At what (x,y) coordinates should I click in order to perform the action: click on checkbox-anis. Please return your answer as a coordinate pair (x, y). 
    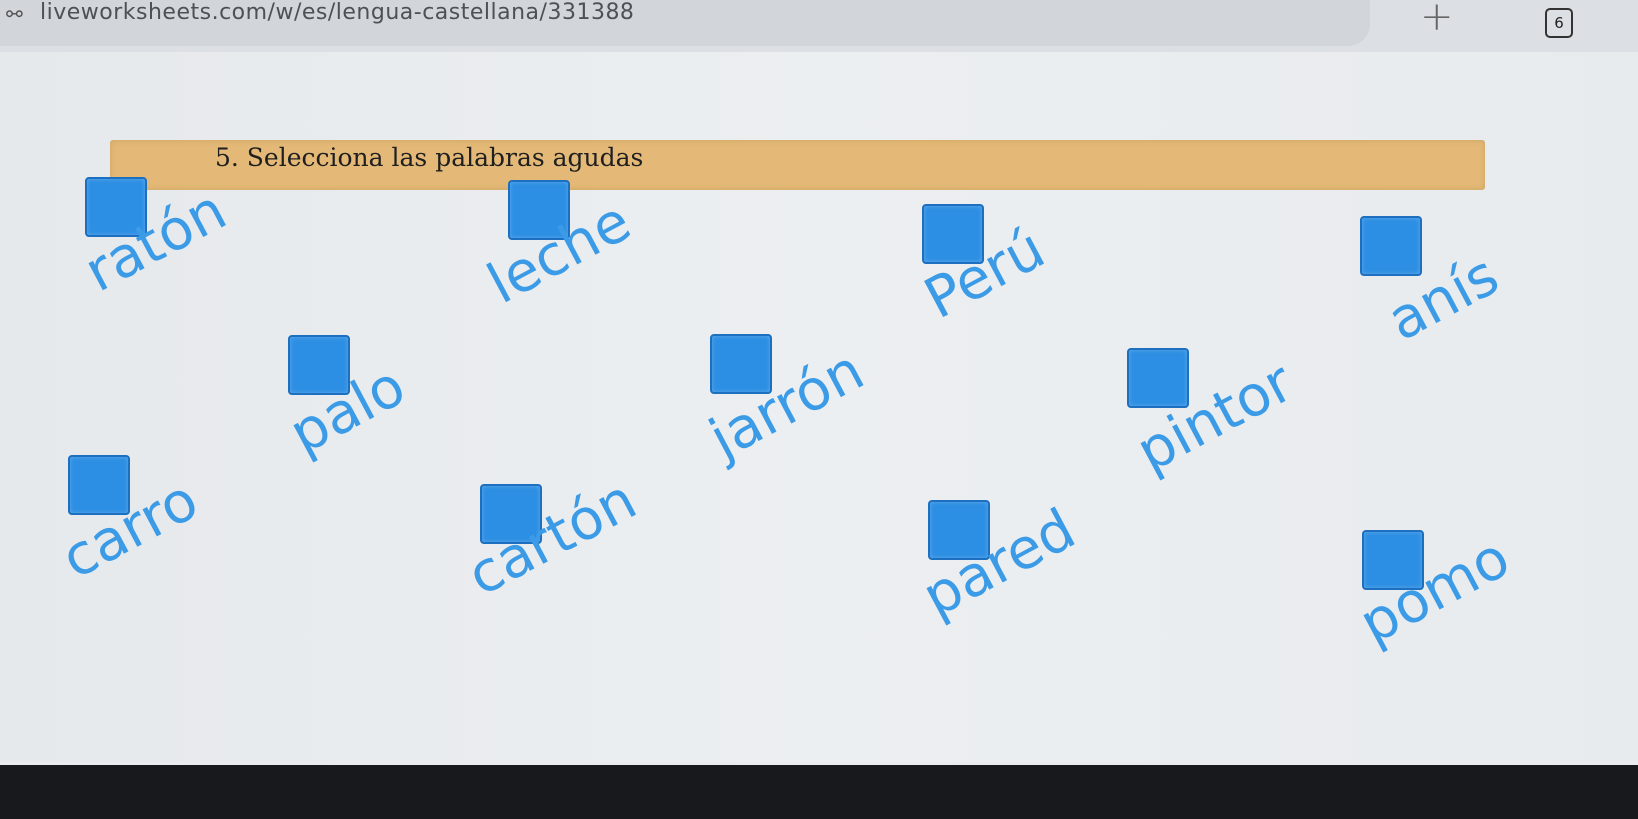
    Looking at the image, I should click on (1391, 246).